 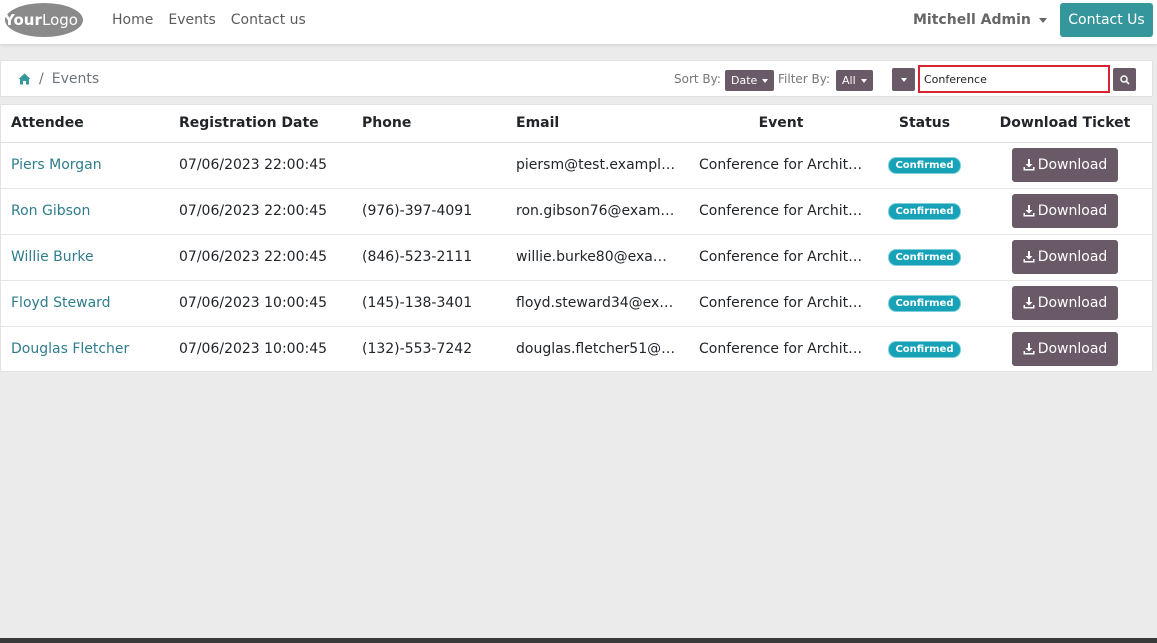 I want to click on bottom-bar, so click(x=578, y=640).